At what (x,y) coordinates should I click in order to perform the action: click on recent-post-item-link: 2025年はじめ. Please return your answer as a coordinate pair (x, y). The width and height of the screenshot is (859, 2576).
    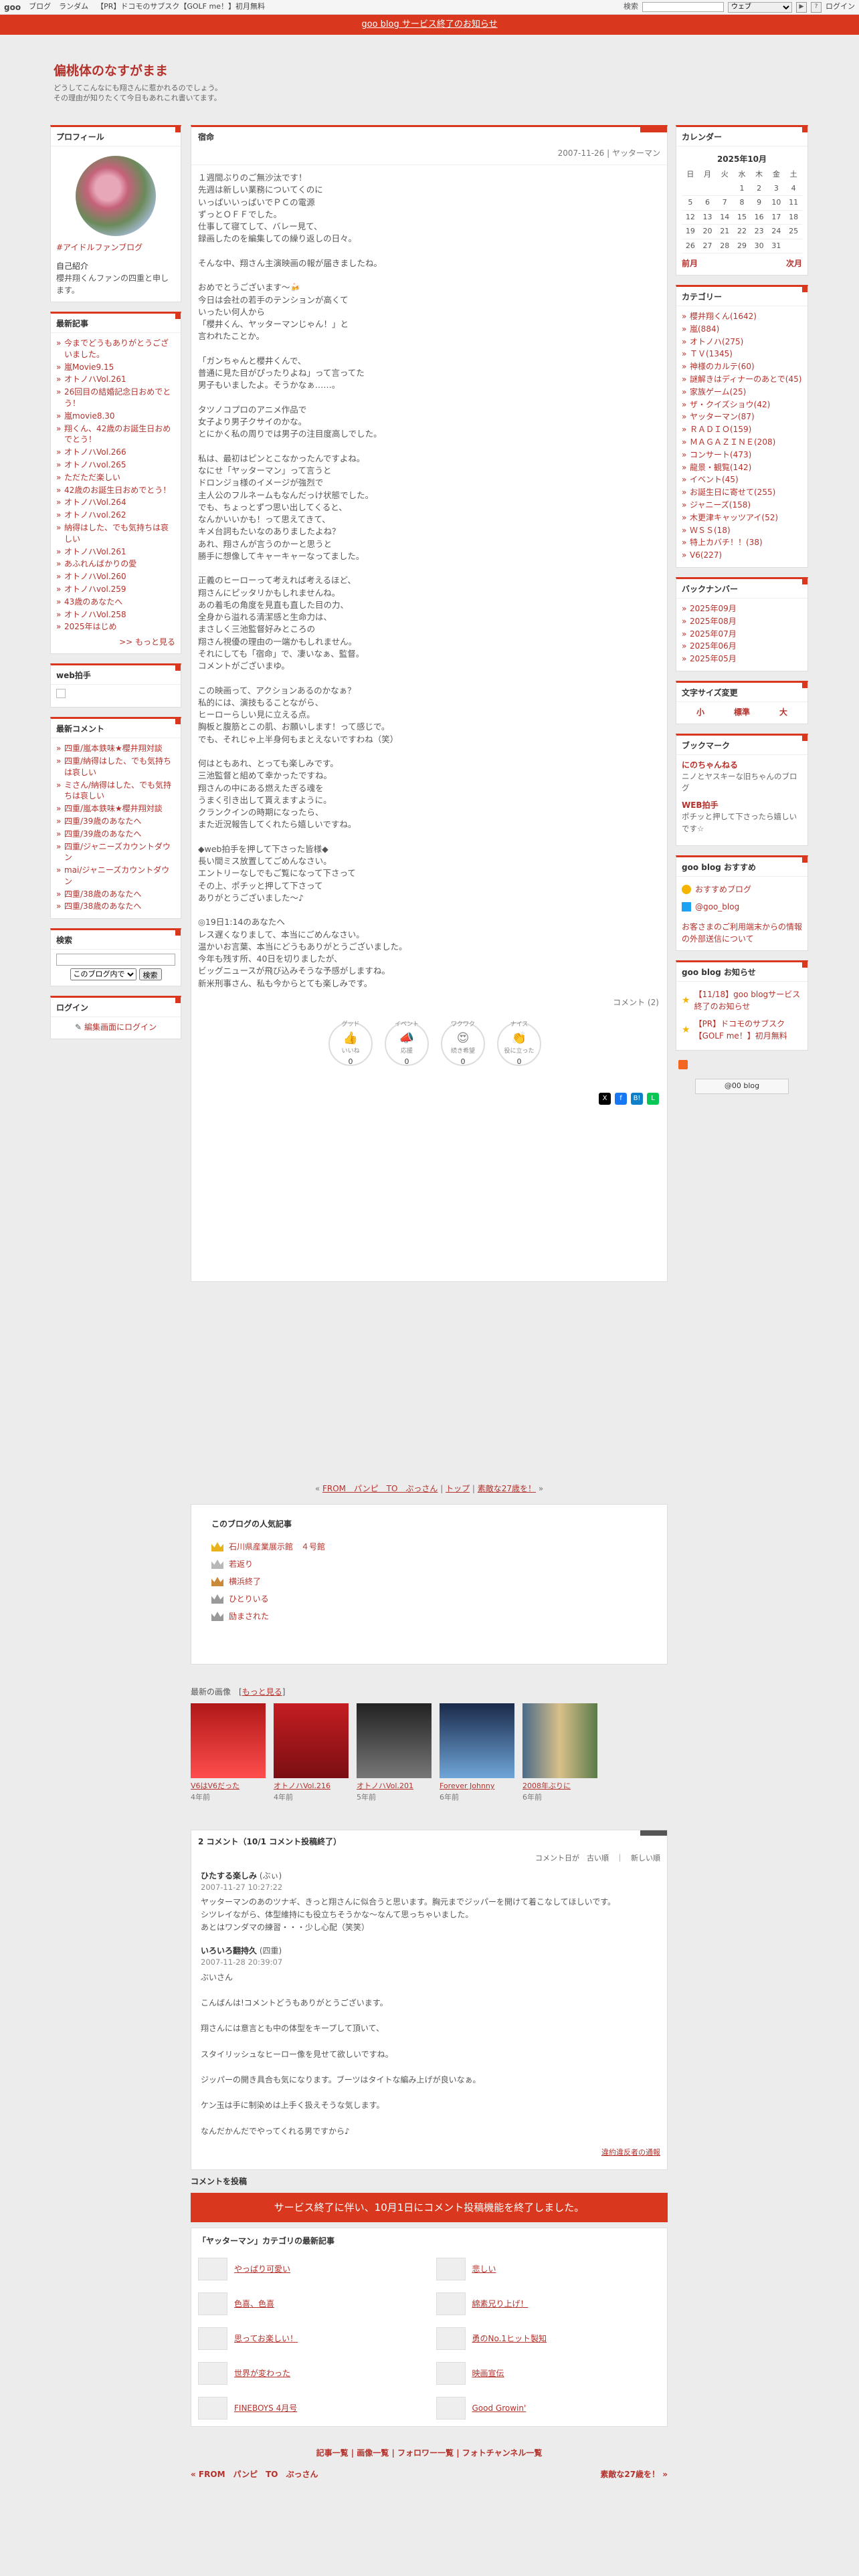
    Looking at the image, I should click on (90, 626).